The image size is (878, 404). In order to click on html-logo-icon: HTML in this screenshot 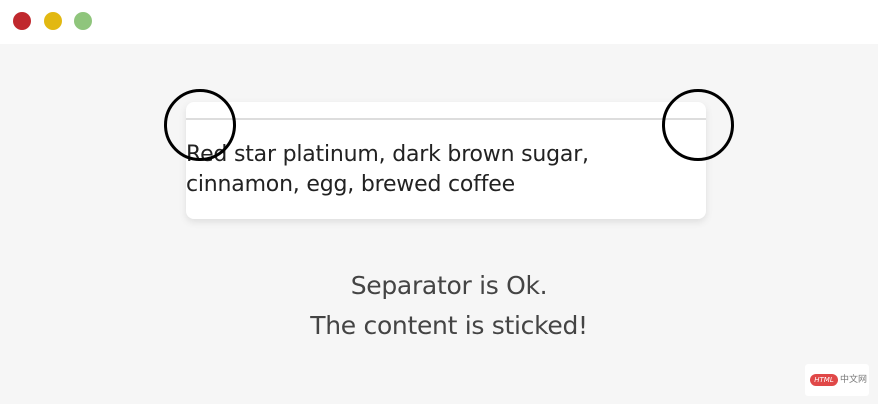, I will do `click(824, 380)`.